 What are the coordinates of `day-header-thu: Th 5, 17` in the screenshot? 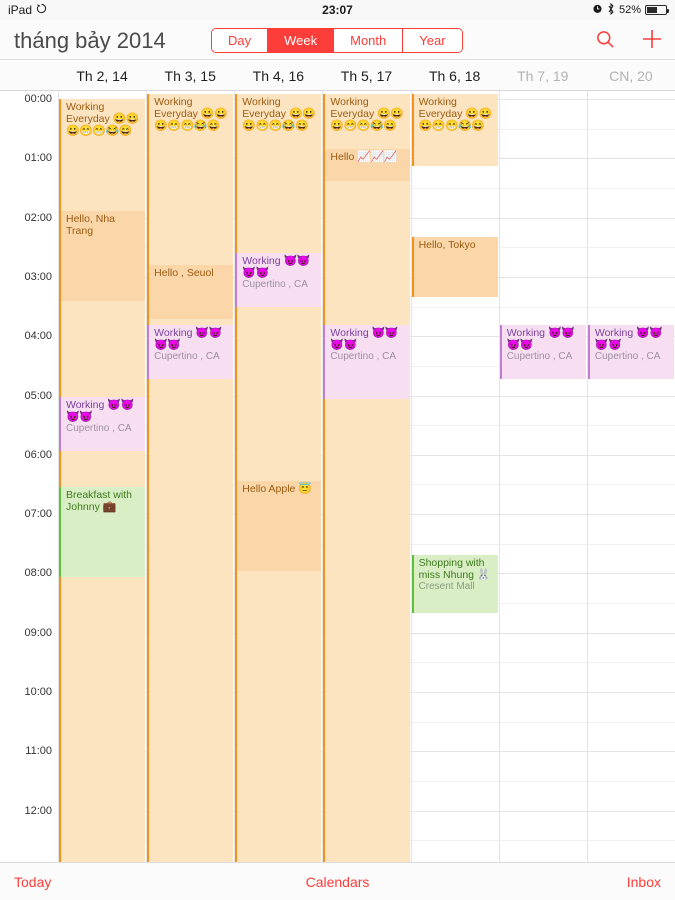 It's located at (366, 75).